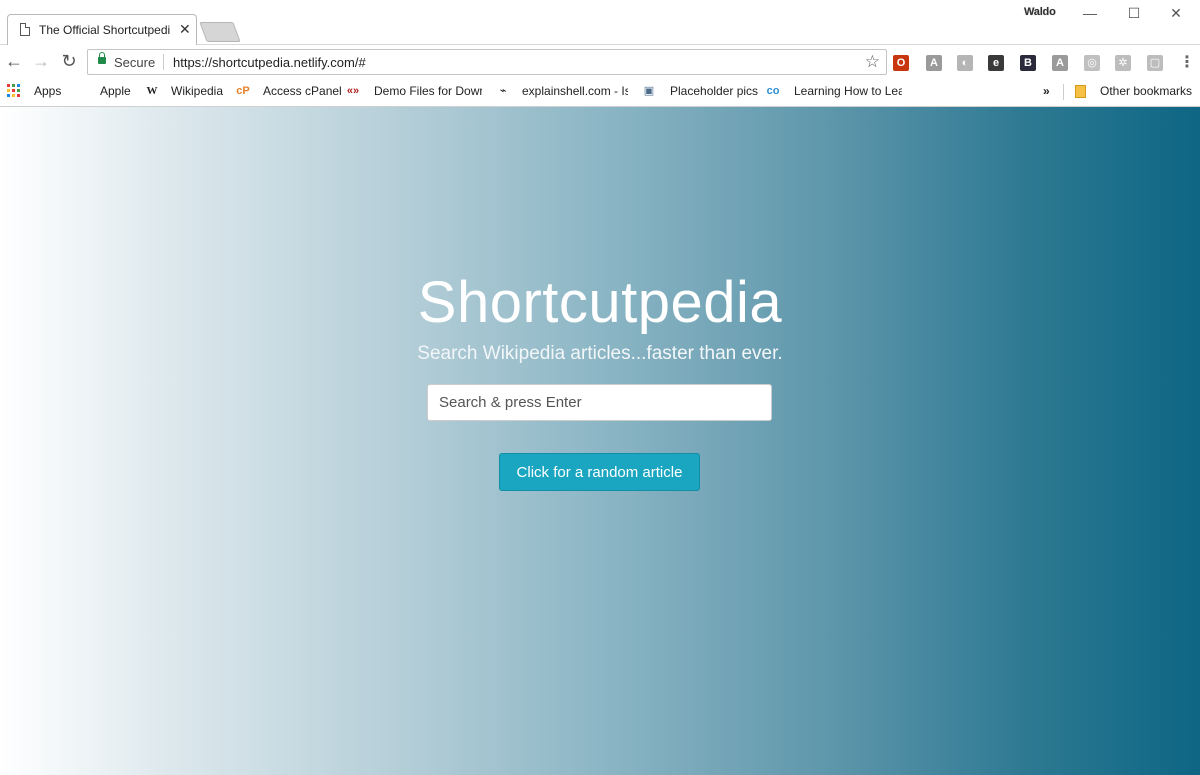  I want to click on bookmark-explainshell: explainshell.com - Is, so click(575, 91).